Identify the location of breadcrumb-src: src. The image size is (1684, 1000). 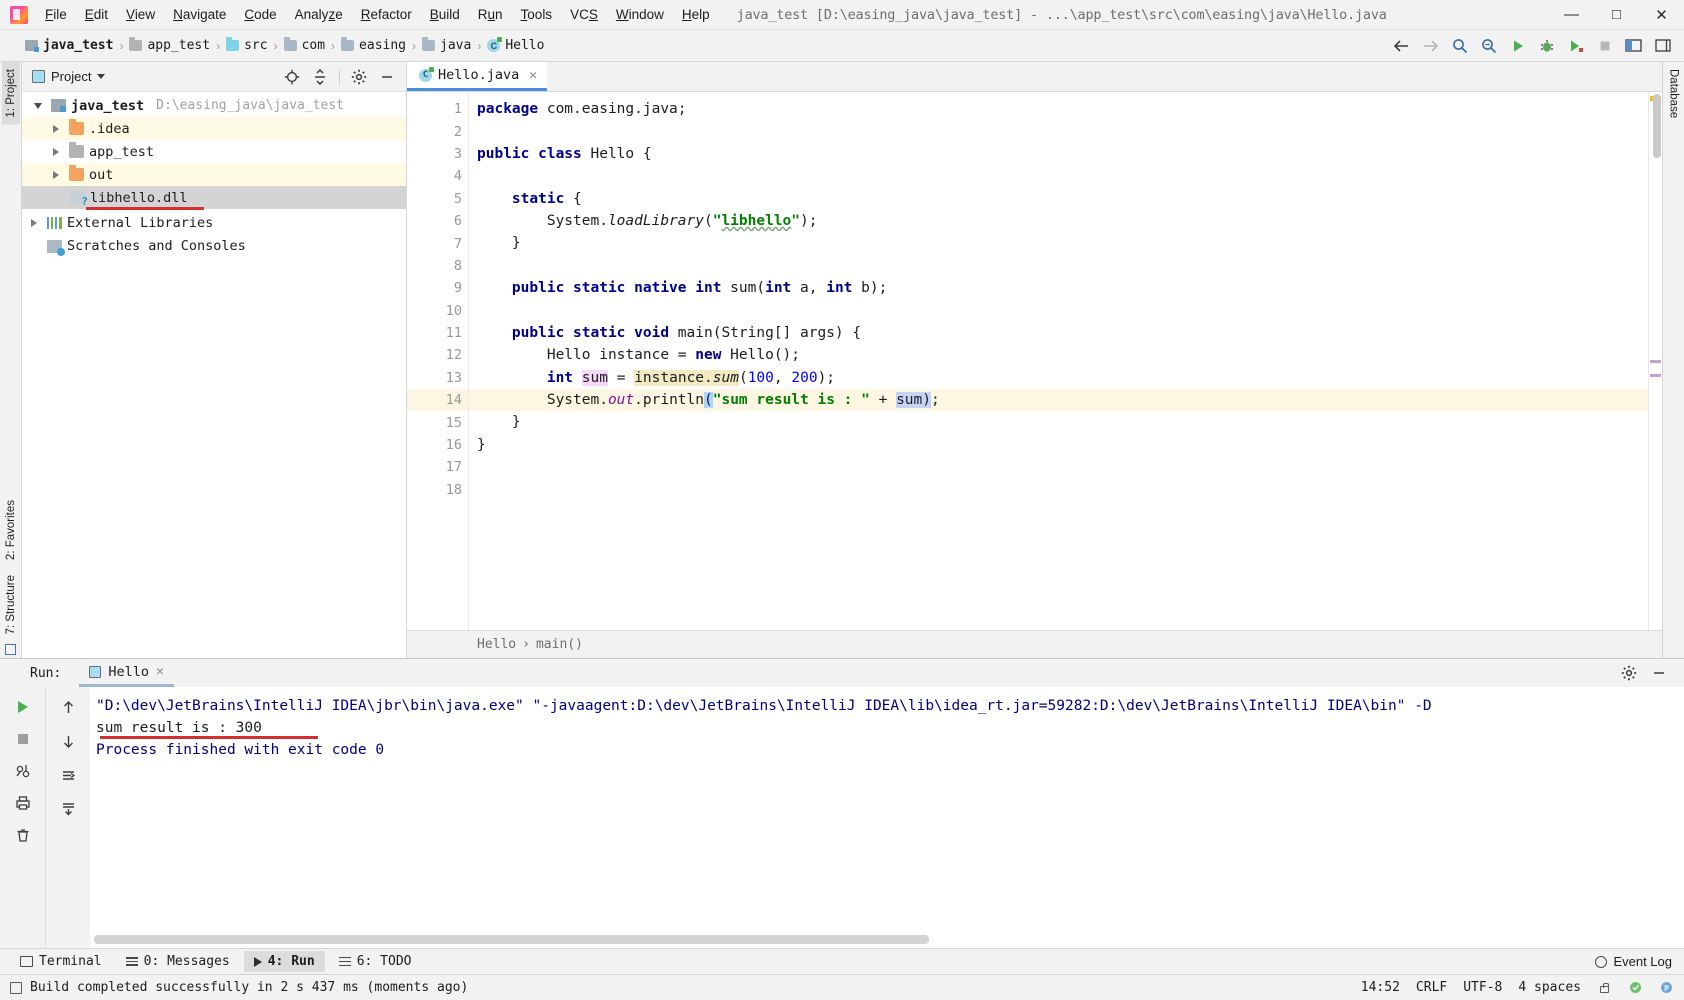
(246, 45).